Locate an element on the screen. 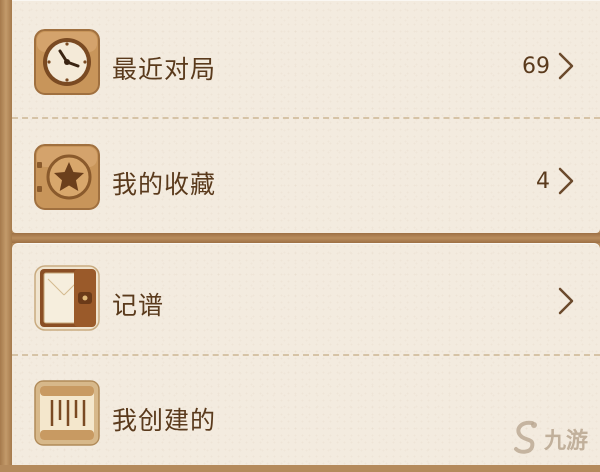 This screenshot has width=600, height=472. menu-item-label: 我的收藏 is located at coordinates (164, 184).